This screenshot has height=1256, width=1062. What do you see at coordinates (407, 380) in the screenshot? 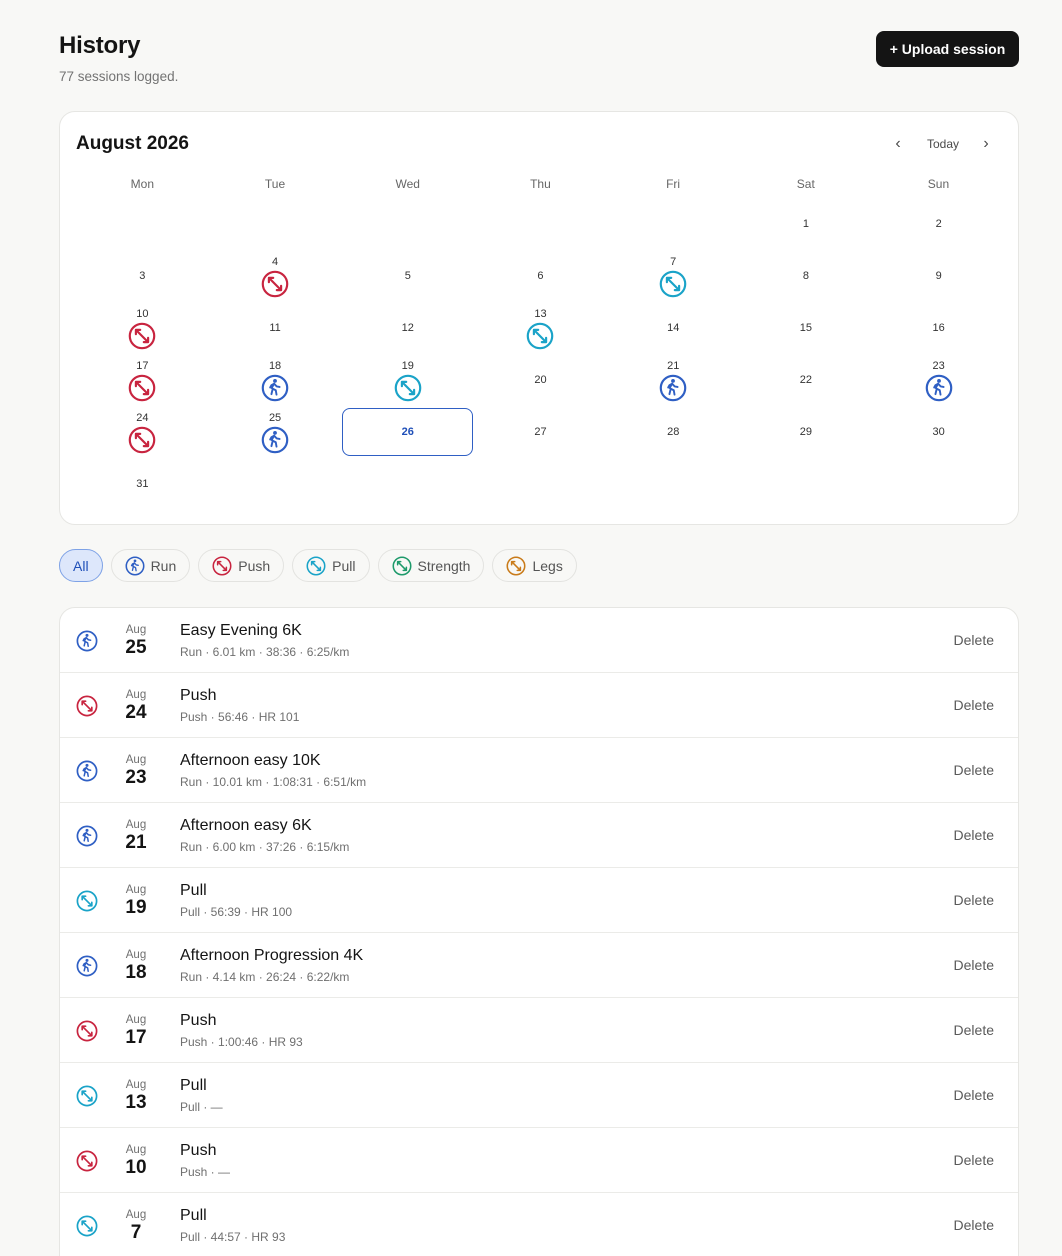
I see `calendar-day-19: 19` at bounding box center [407, 380].